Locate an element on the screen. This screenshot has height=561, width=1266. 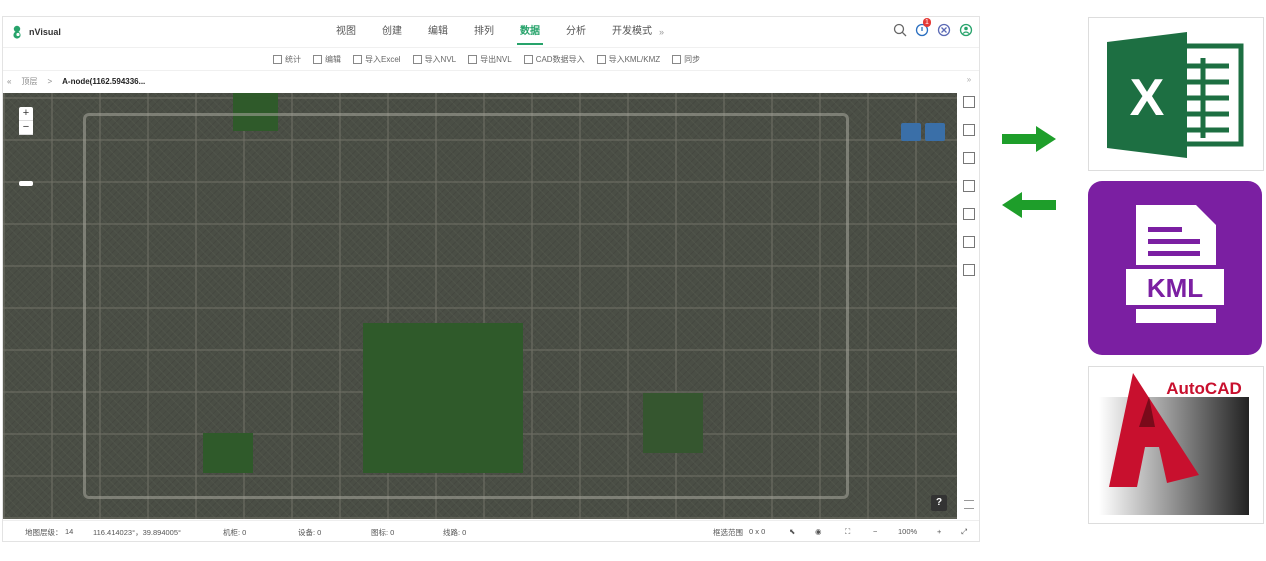
zoom-slider-handle is located at coordinates (26, 183).